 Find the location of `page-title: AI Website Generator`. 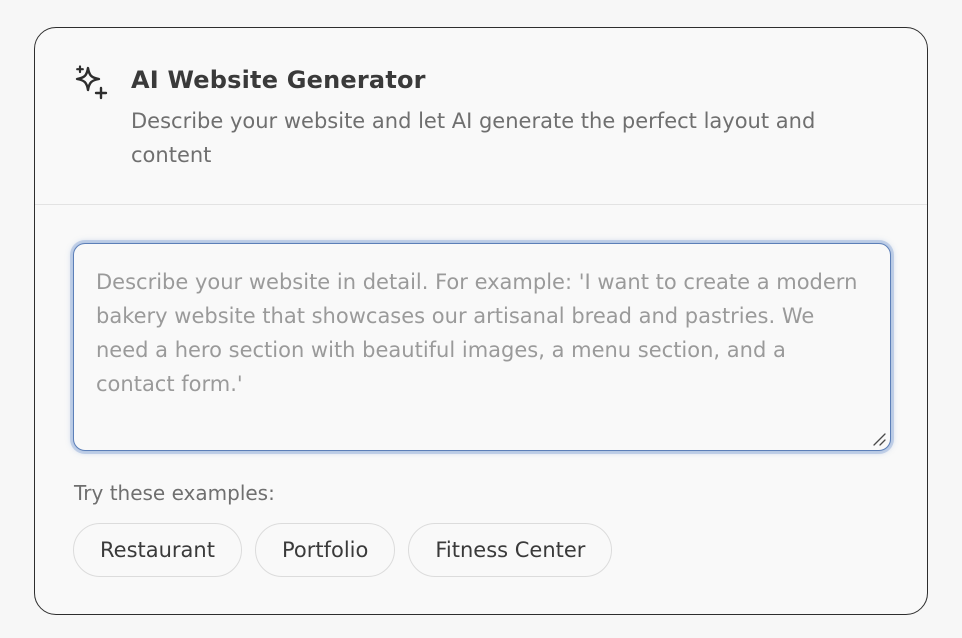

page-title: AI Website Generator is located at coordinates (278, 80).